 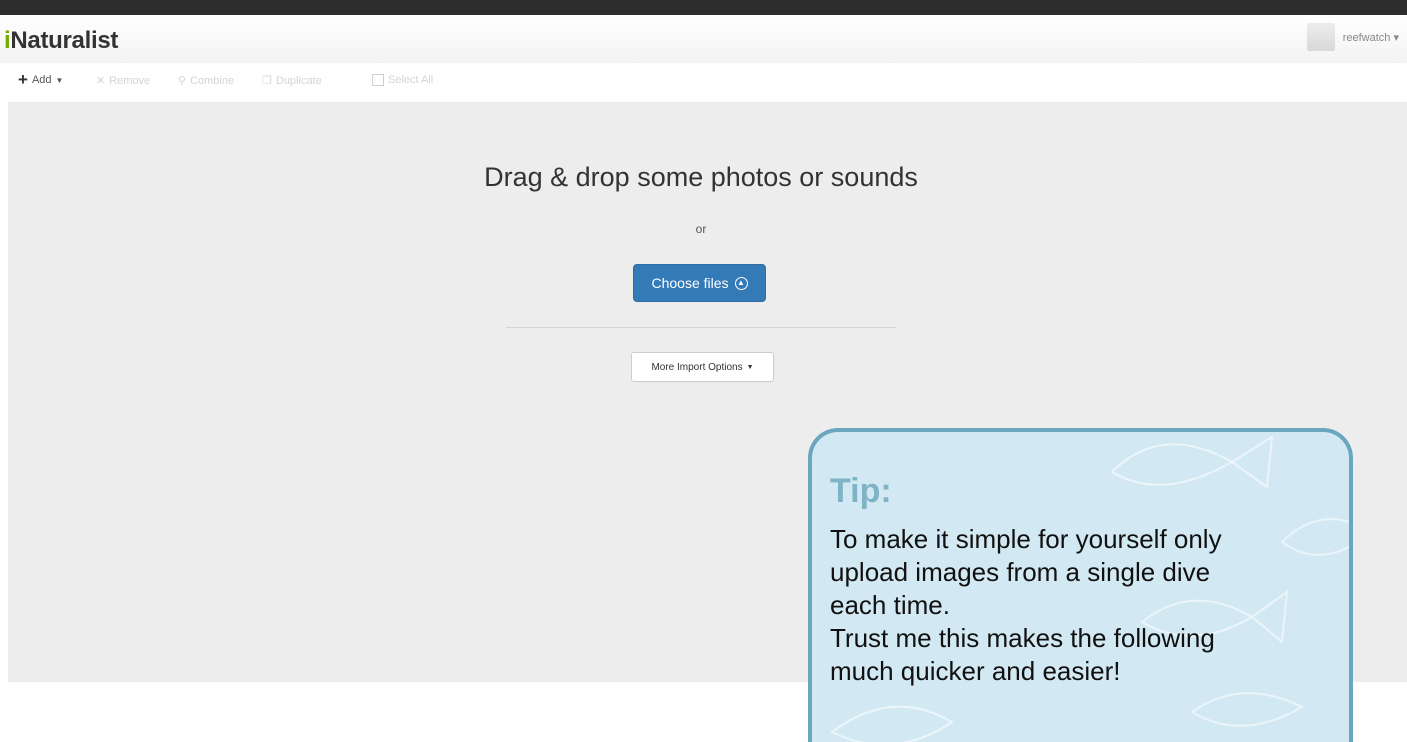 I want to click on inaturalist-logo: iNaturalist, so click(x=61, y=41).